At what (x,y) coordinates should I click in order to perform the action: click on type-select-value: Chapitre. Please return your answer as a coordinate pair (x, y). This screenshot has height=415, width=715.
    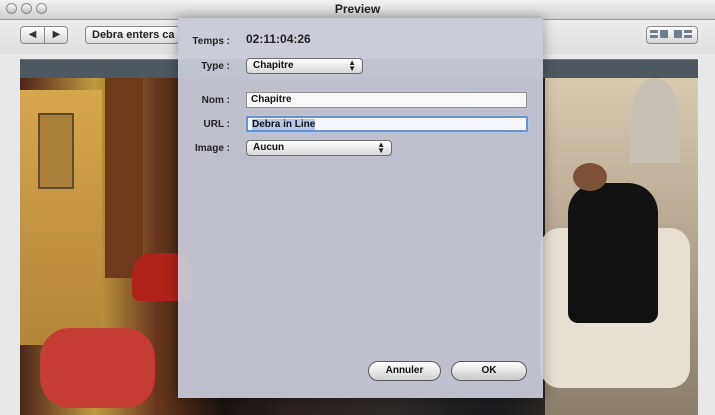
    Looking at the image, I should click on (273, 65).